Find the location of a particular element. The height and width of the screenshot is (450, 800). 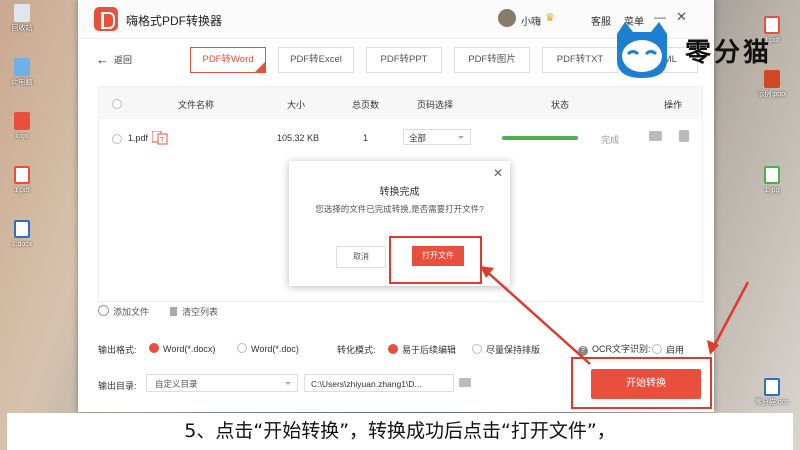

arrow-to-open-file is located at coordinates (537, 317).